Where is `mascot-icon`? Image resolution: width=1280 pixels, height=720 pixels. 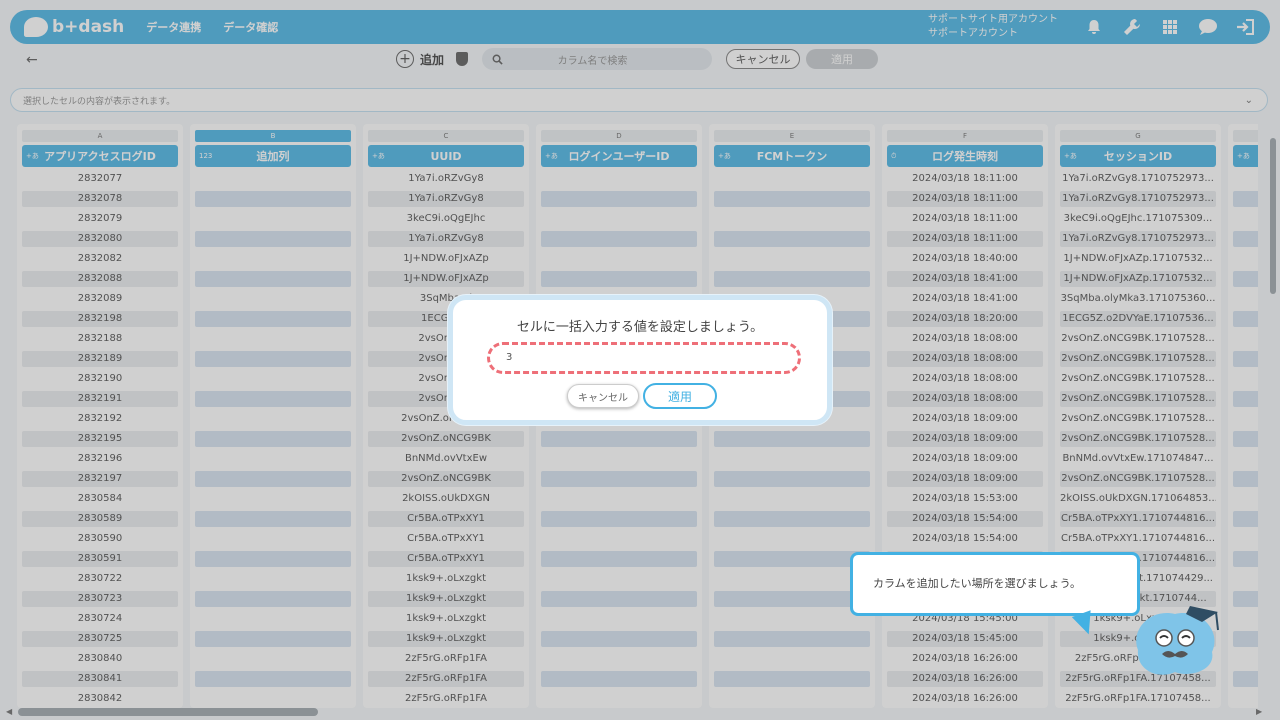 mascot-icon is located at coordinates (1177, 640).